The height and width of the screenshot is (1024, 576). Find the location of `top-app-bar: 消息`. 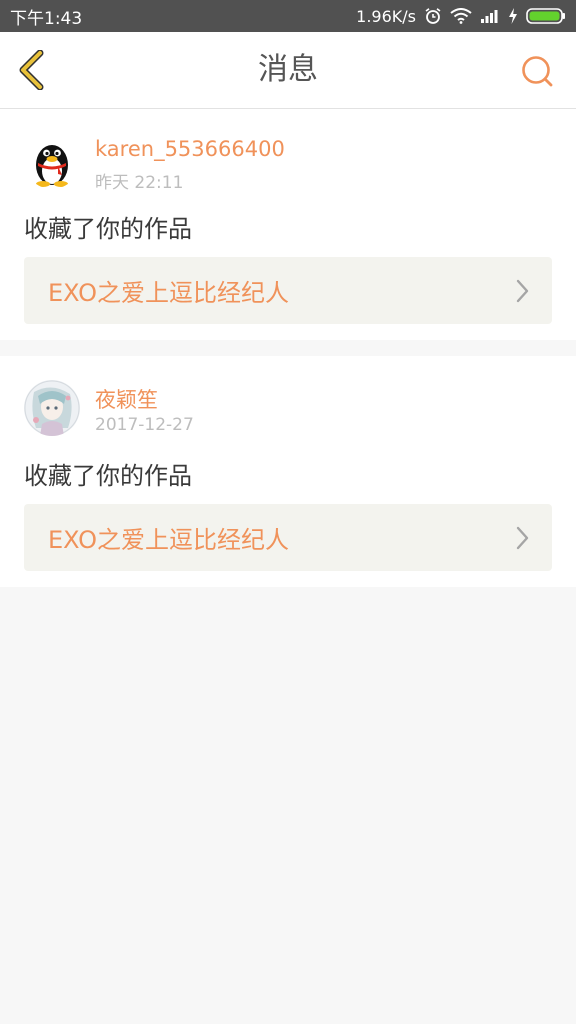

top-app-bar: 消息 is located at coordinates (288, 70).